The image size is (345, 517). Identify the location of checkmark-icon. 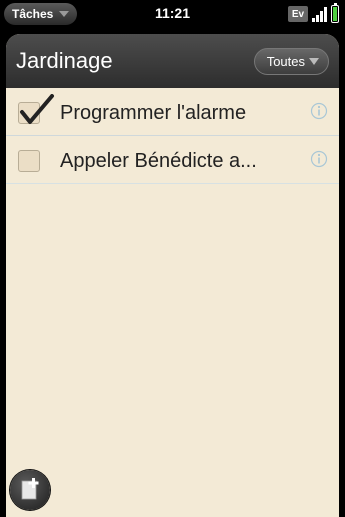
(37, 109).